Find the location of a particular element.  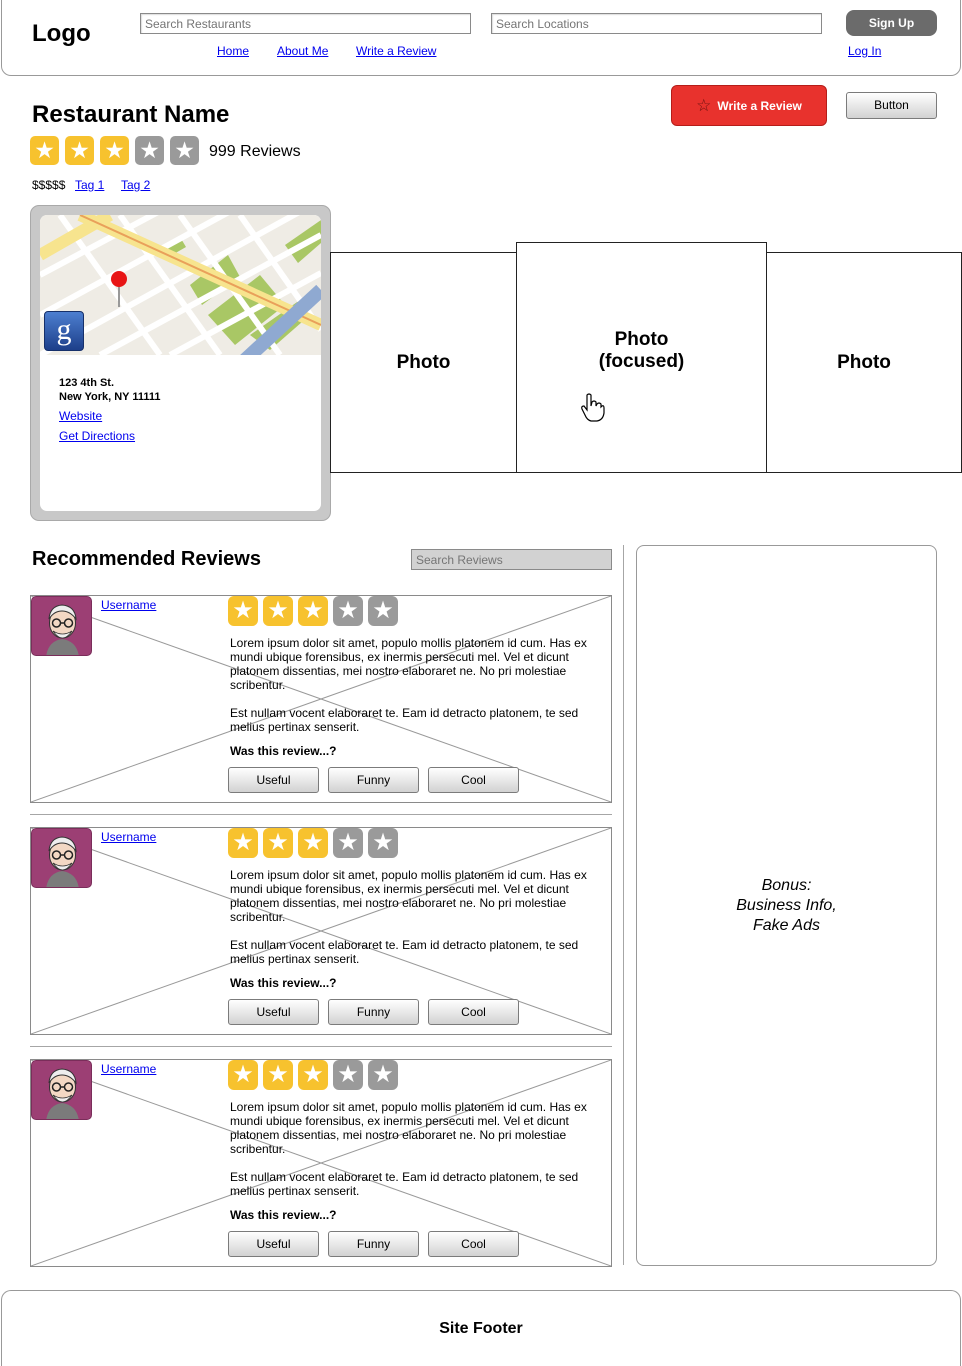

photo-left: Photo is located at coordinates (423, 362).